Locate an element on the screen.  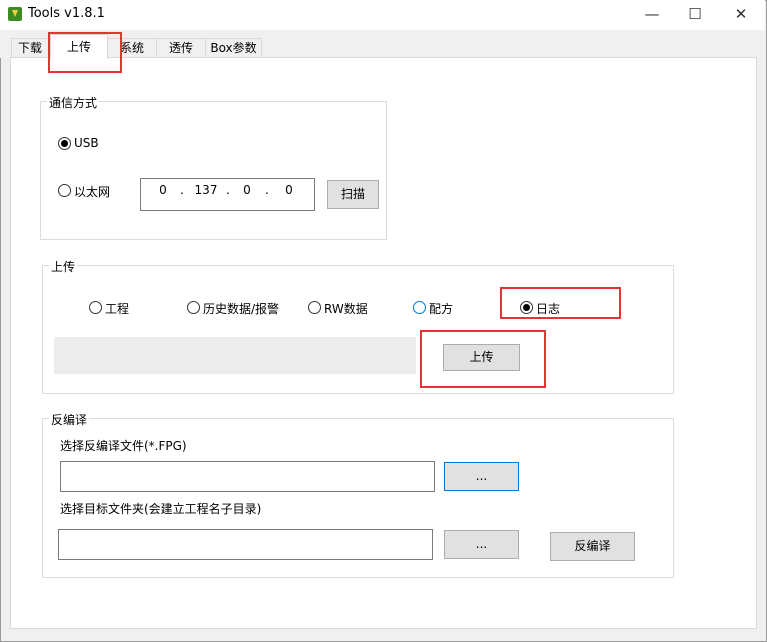
comm-group-title: 通信方式 is located at coordinates (73, 102).